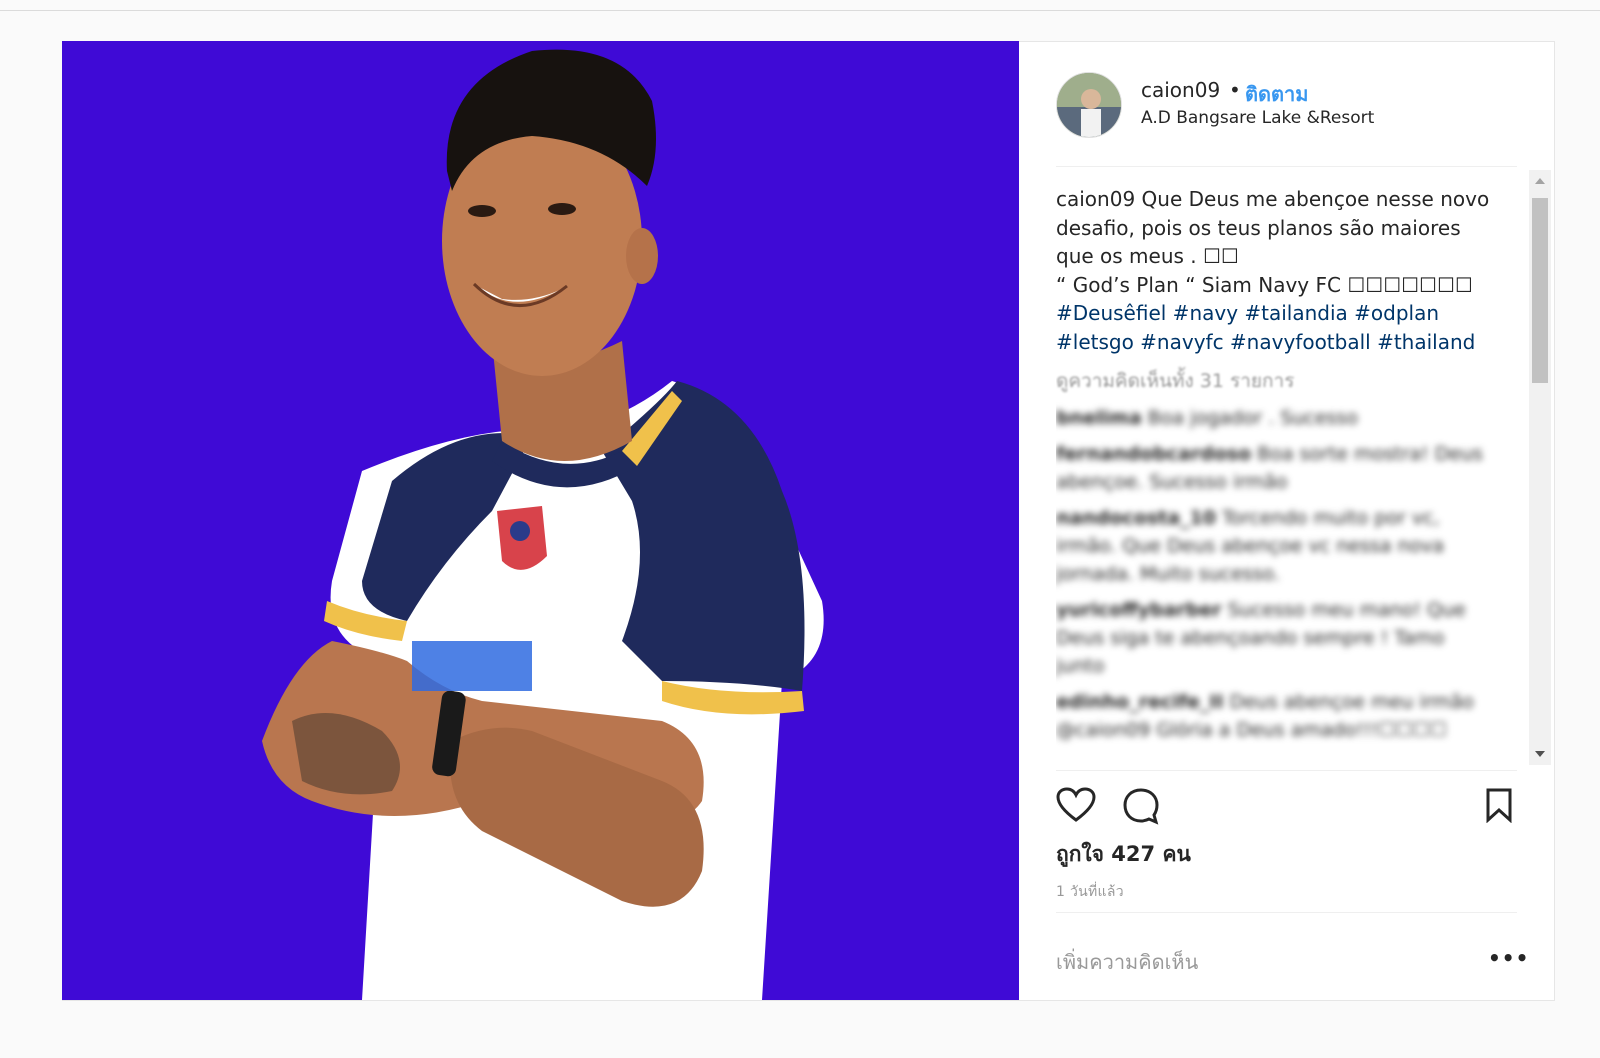 This screenshot has width=1600, height=1058. I want to click on comment-username: yuricoffybarber, so click(1139, 610).